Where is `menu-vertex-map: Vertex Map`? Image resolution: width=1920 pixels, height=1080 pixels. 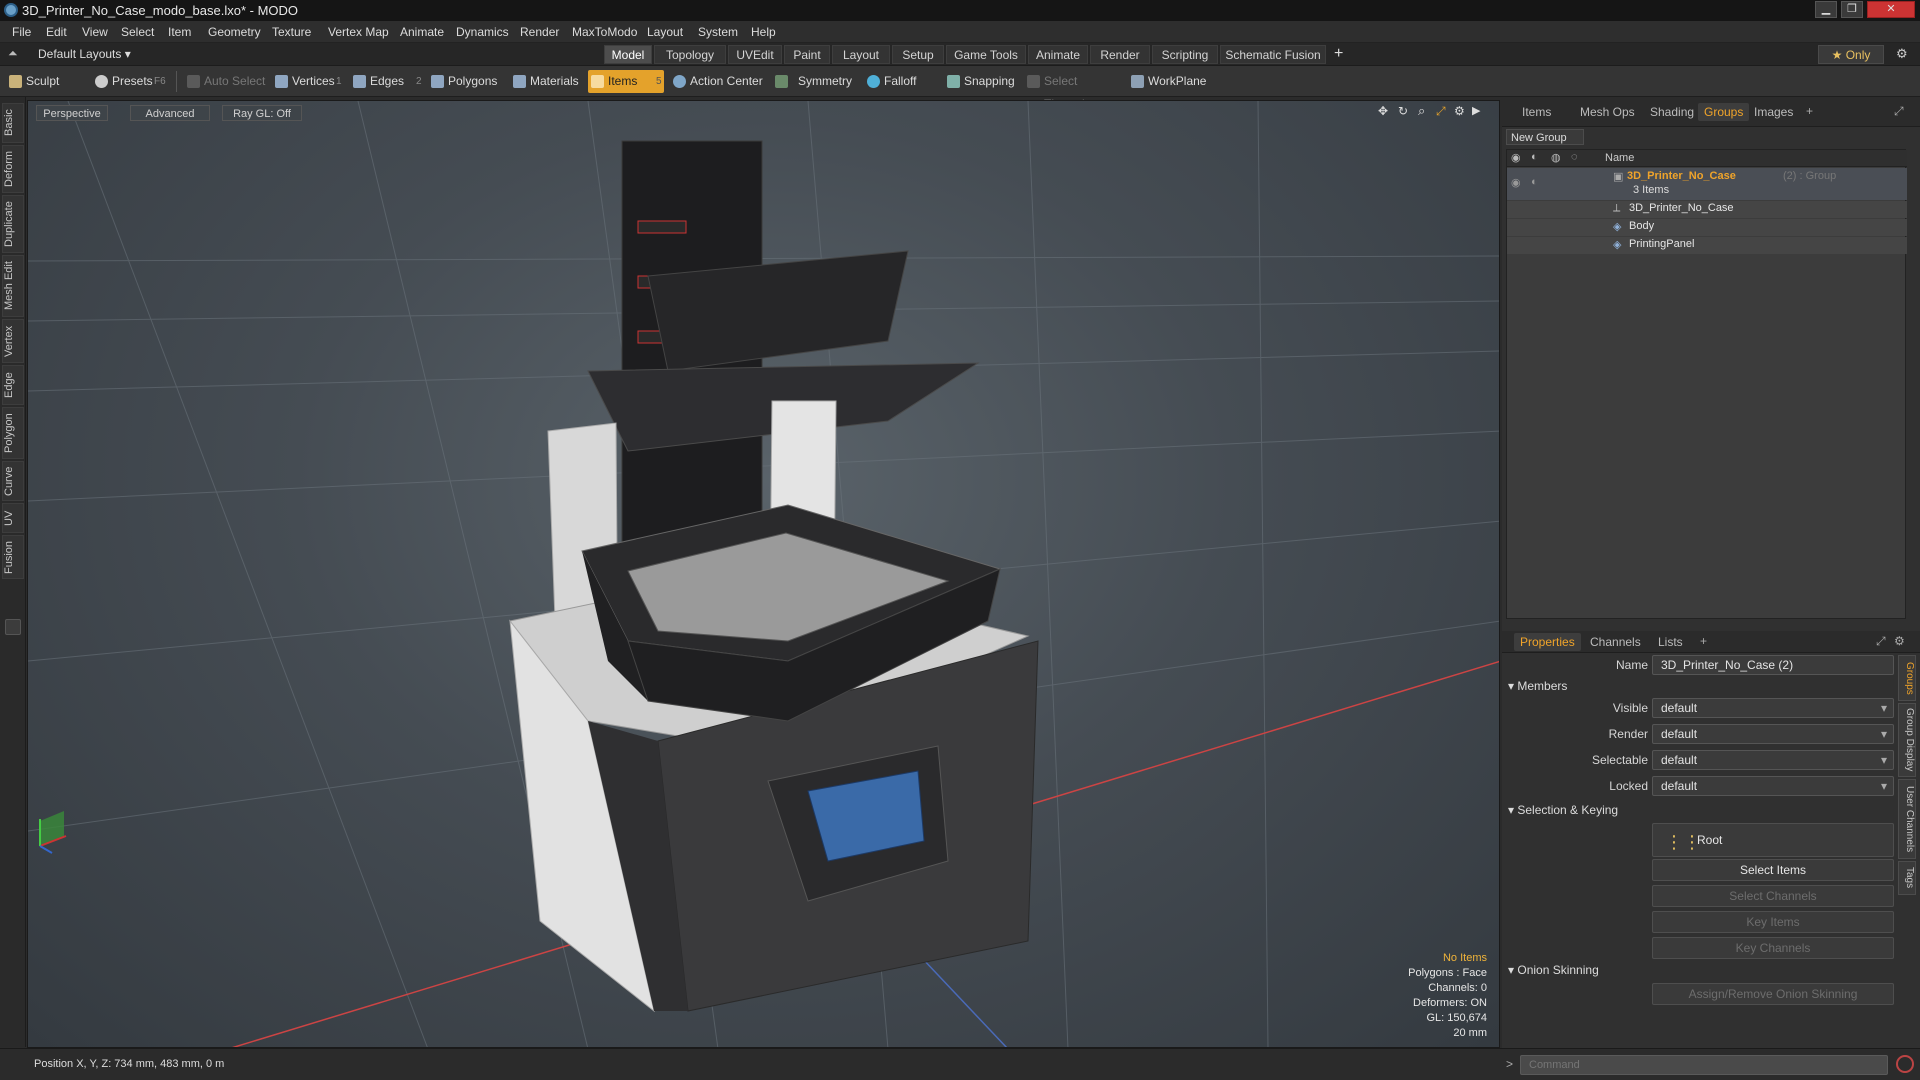
menu-vertex-map: Vertex Map is located at coordinates (358, 32).